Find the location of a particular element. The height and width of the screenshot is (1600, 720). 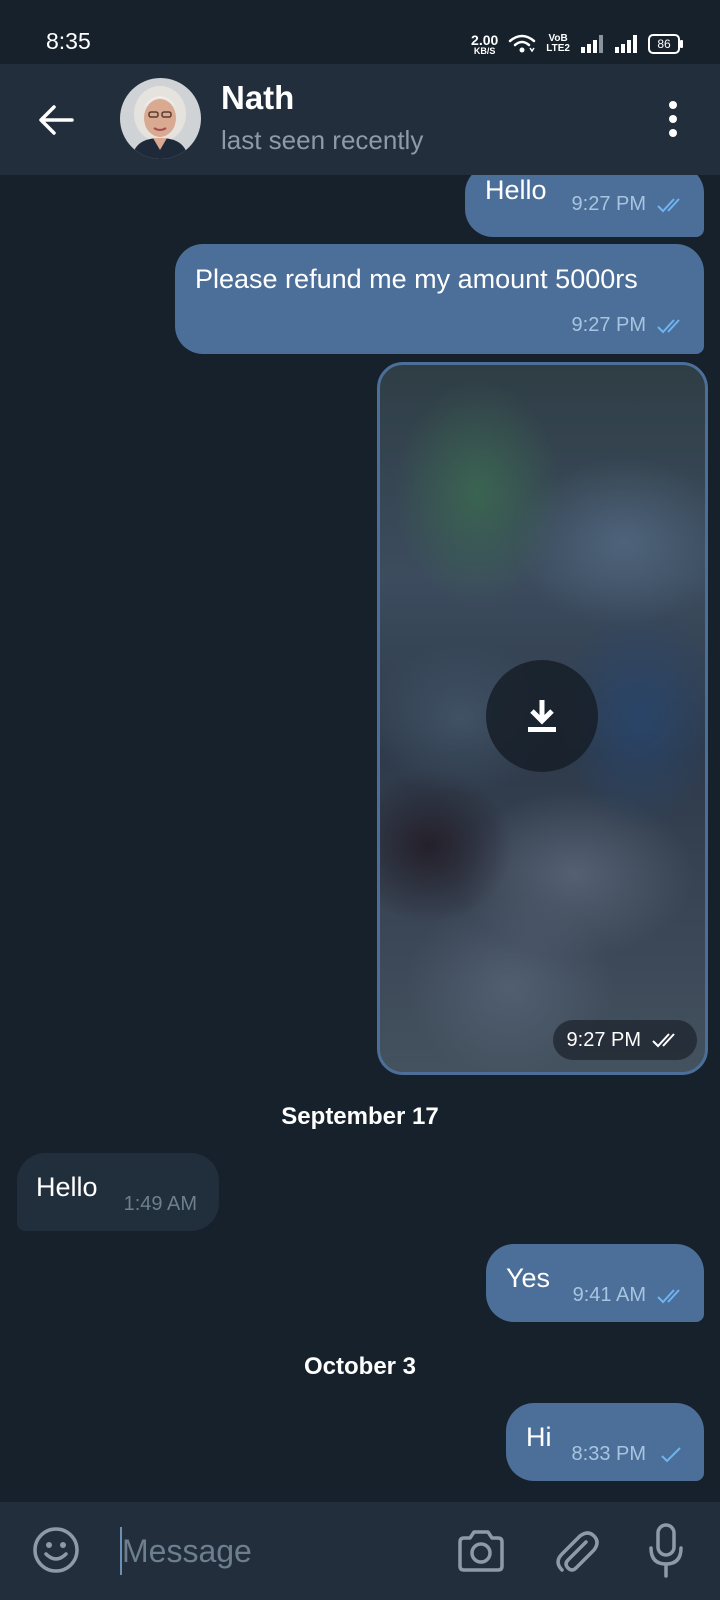

network-speed: 2.00 KB/S is located at coordinates (484, 44).